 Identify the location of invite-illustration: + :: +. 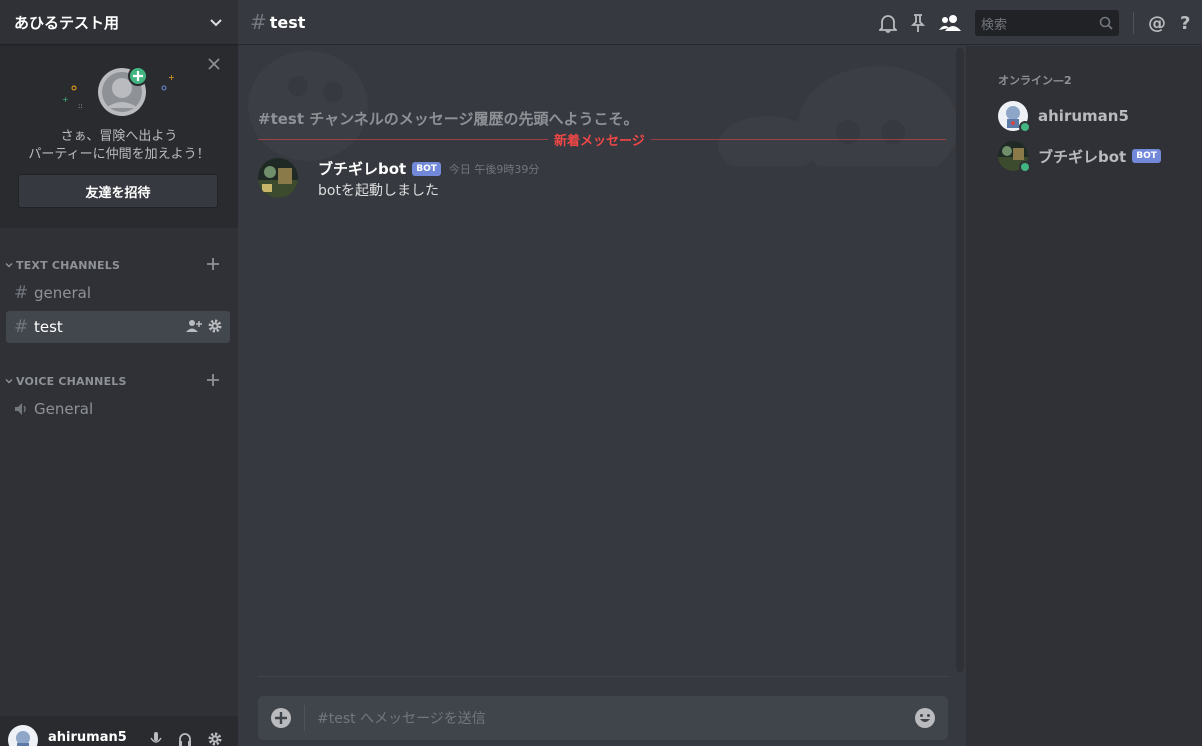
(118, 91).